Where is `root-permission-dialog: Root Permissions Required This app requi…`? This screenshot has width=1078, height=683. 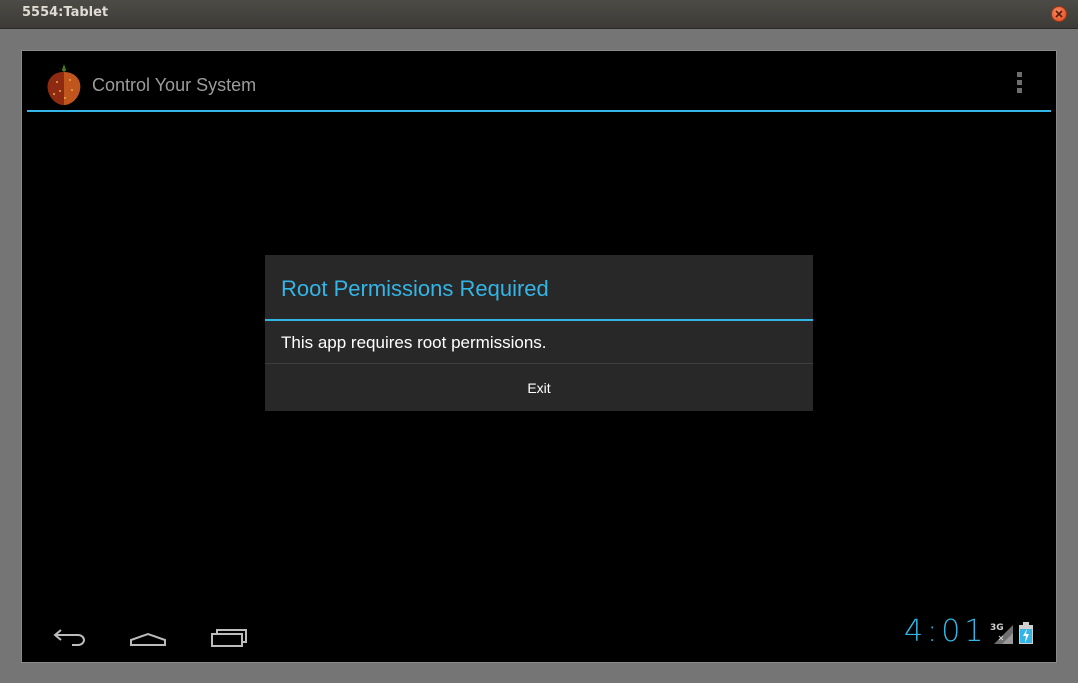
root-permission-dialog: Root Permissions Required This app requi… is located at coordinates (539, 333).